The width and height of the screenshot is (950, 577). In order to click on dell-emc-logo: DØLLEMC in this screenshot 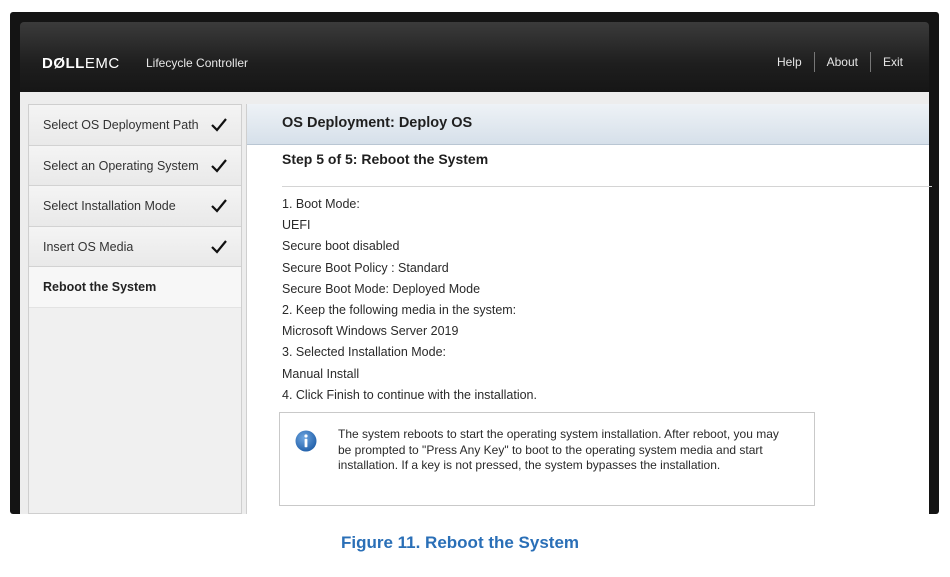, I will do `click(81, 63)`.